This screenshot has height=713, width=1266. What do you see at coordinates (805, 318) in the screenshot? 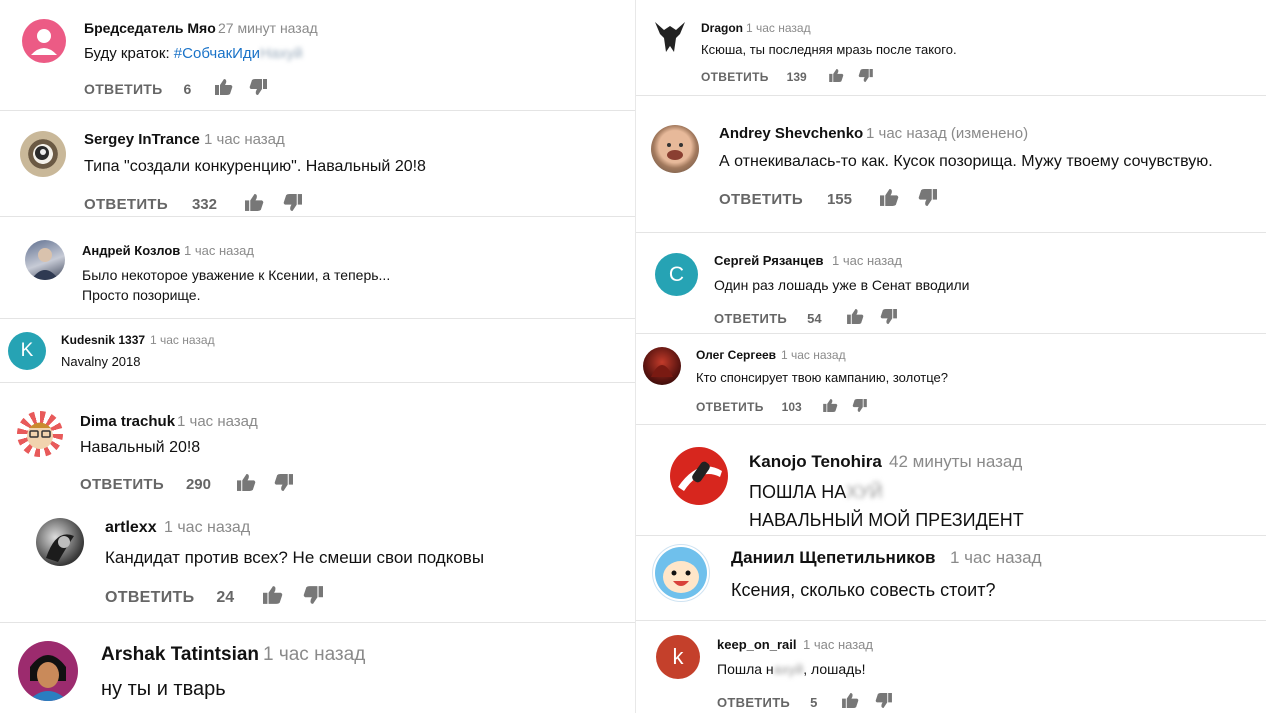
I see `comment-actions: ОТВЕТИТЬ 54` at bounding box center [805, 318].